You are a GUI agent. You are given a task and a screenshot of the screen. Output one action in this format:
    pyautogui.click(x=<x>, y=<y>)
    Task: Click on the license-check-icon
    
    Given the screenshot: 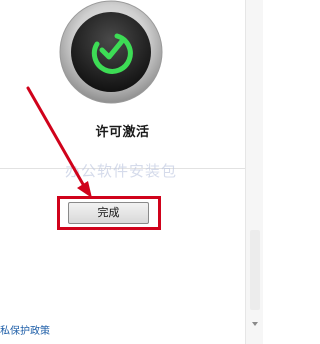 What is the action you would take?
    pyautogui.click(x=111, y=52)
    